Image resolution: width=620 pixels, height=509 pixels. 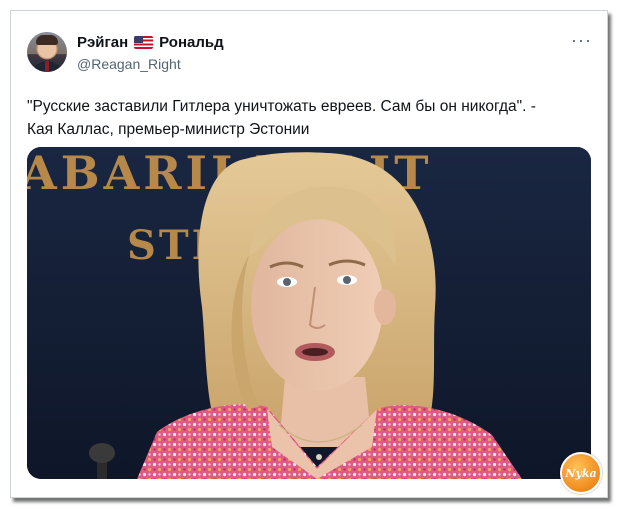 I want to click on face, so click(x=317, y=305).